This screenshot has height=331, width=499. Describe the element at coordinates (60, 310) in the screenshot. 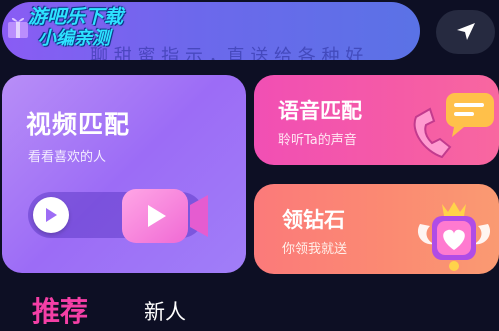

I see `tab-recommend: 推荐` at that location.